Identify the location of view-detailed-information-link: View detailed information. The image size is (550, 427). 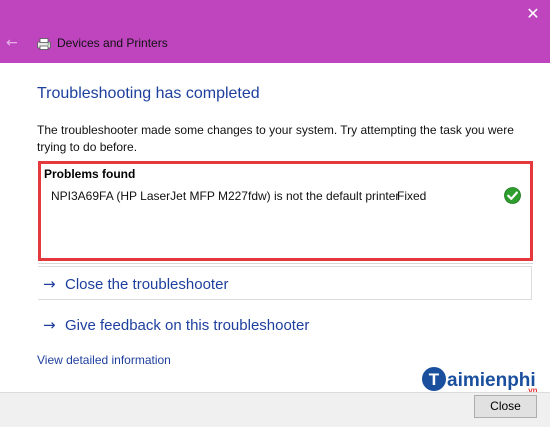
(104, 360).